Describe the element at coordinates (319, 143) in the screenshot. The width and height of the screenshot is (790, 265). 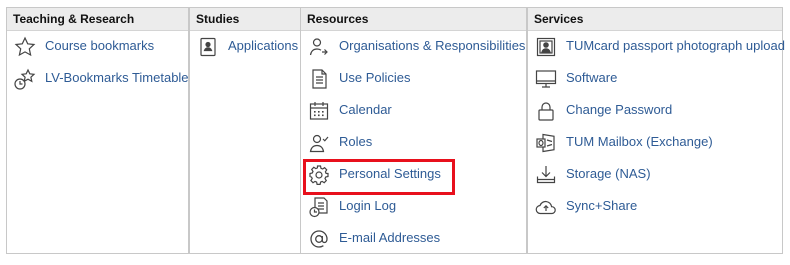
I see `person-check-icon` at that location.